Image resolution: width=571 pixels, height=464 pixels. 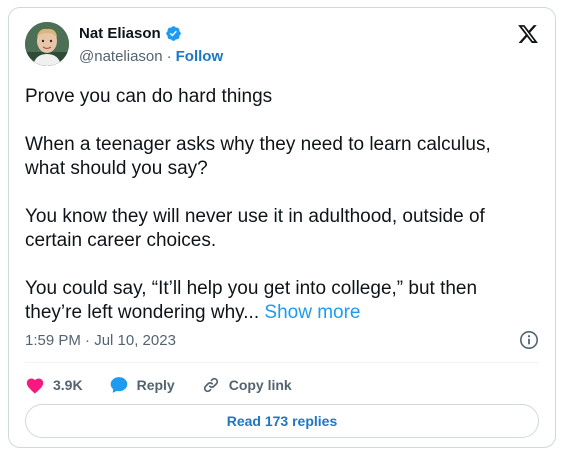 I want to click on show-more-link: Show more, so click(x=312, y=312).